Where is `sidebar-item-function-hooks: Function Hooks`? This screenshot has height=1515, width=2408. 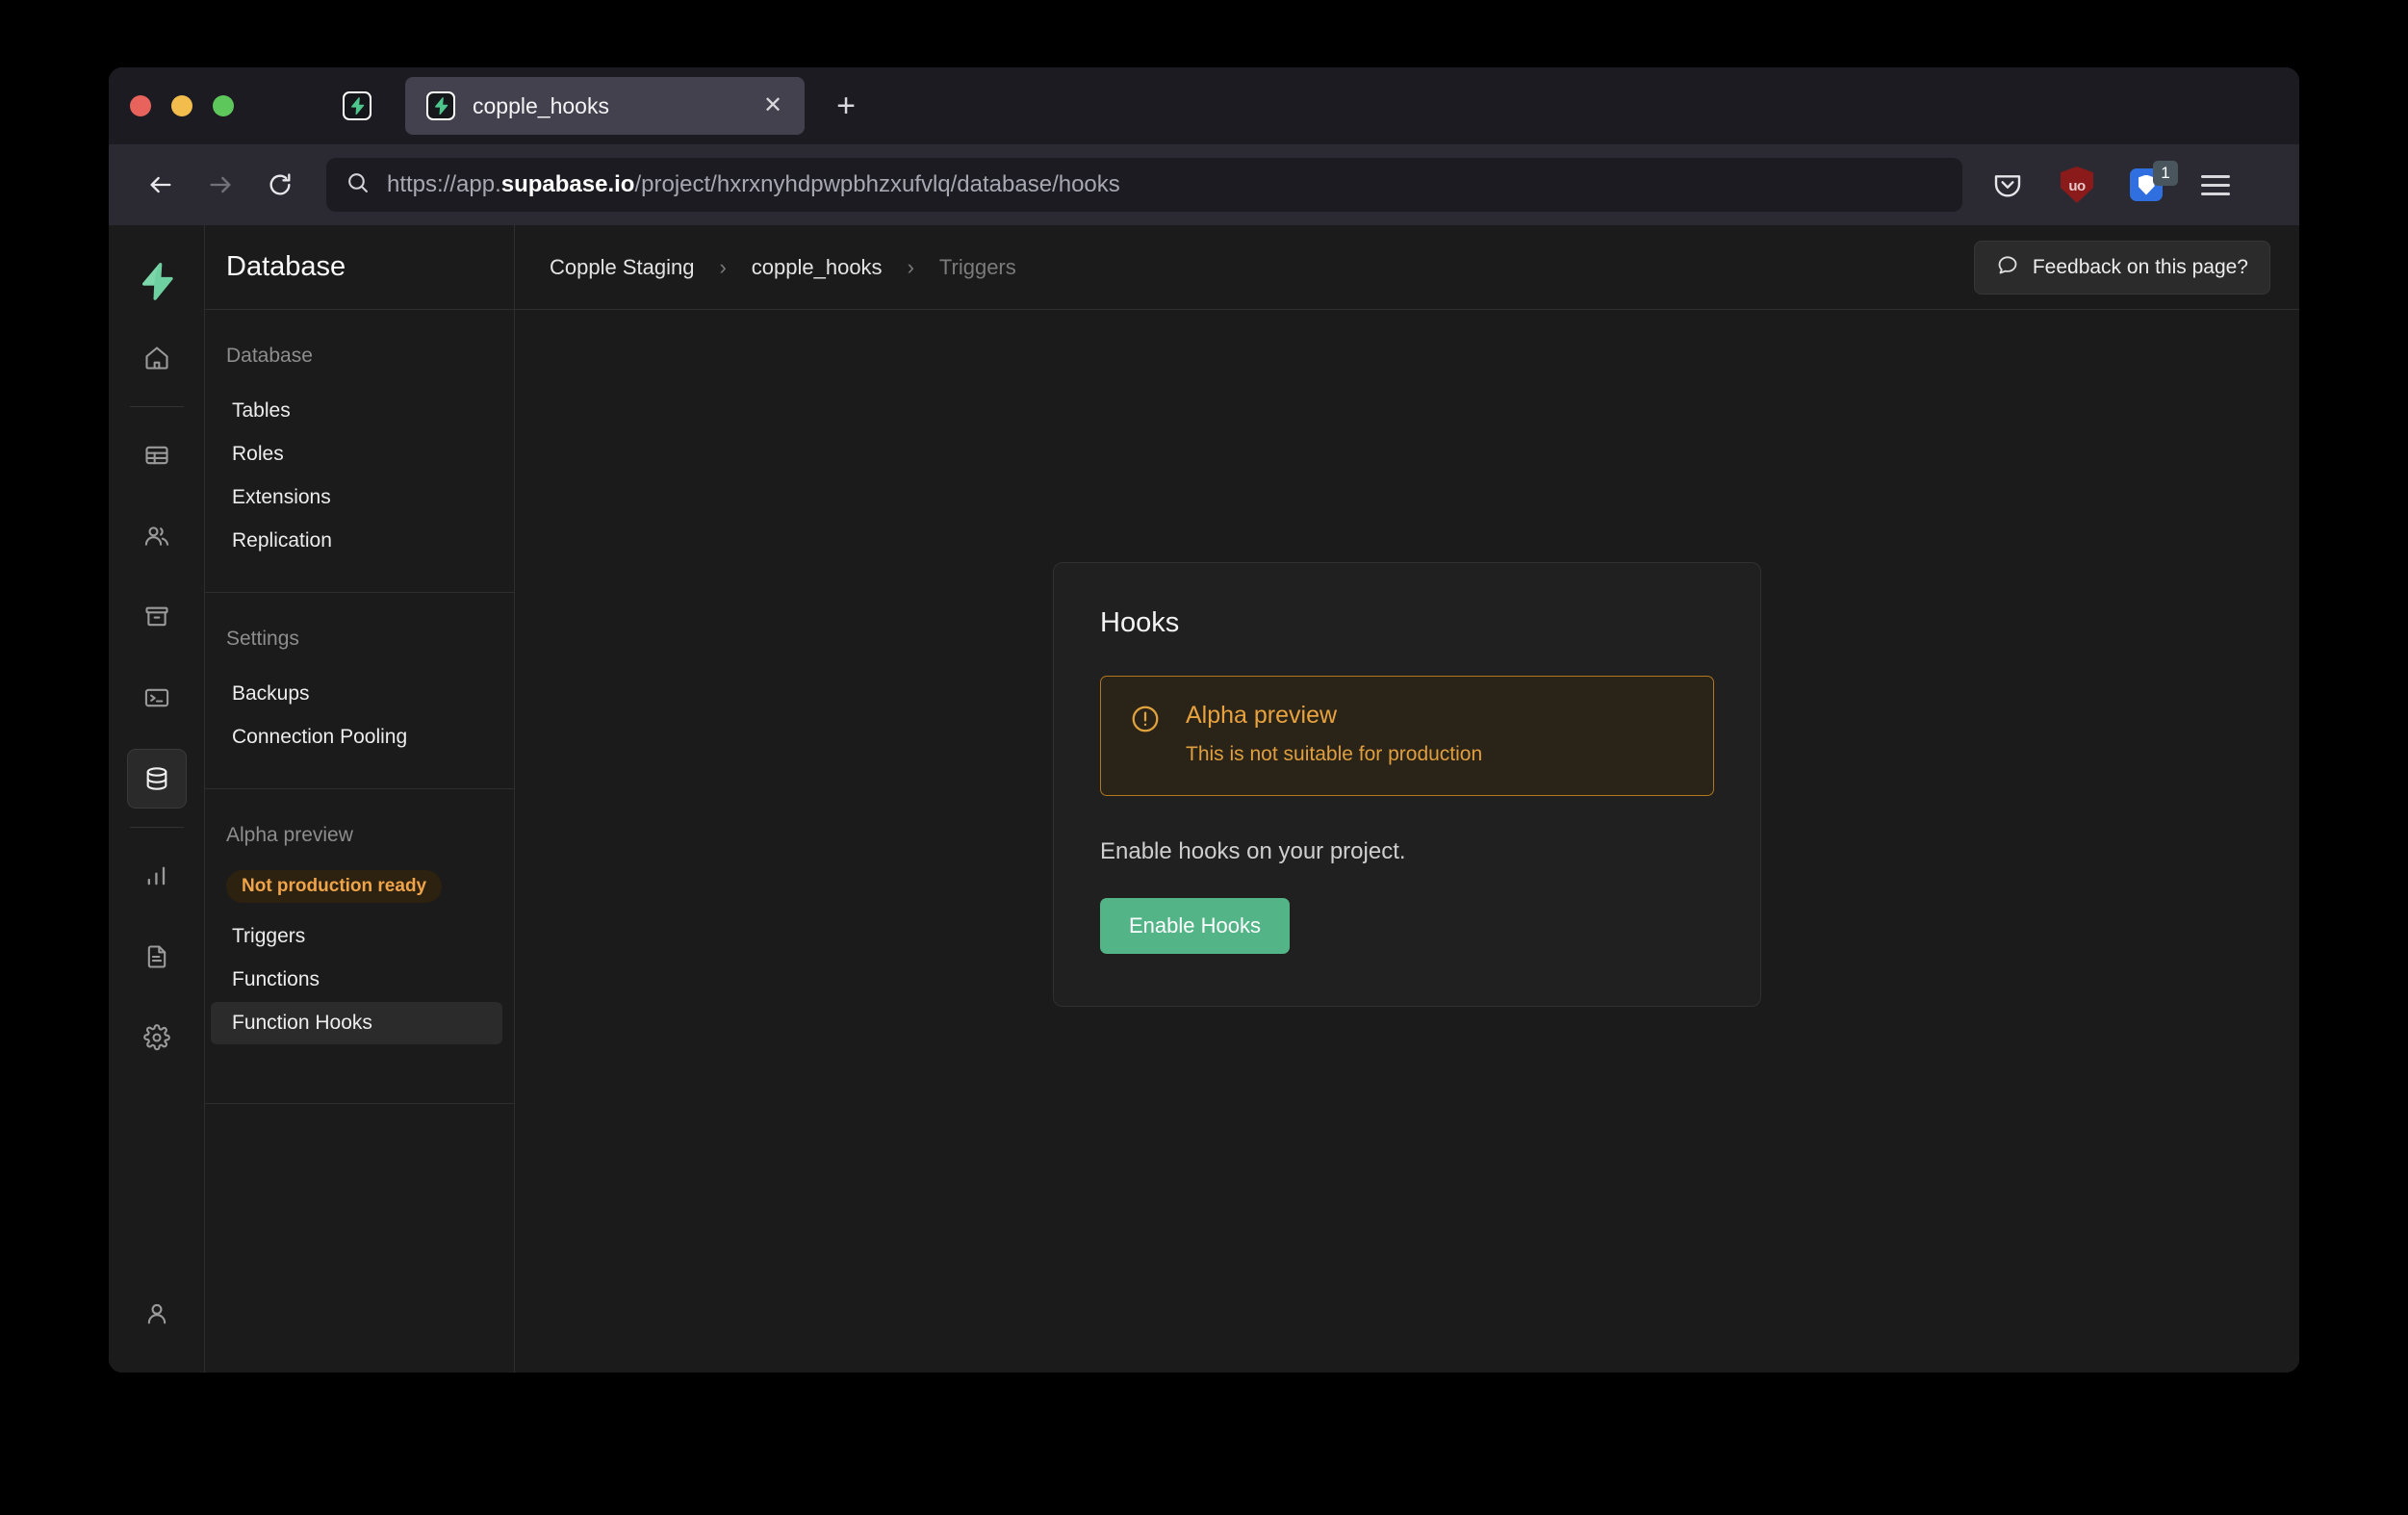
sidebar-item-function-hooks: Function Hooks is located at coordinates (356, 1023).